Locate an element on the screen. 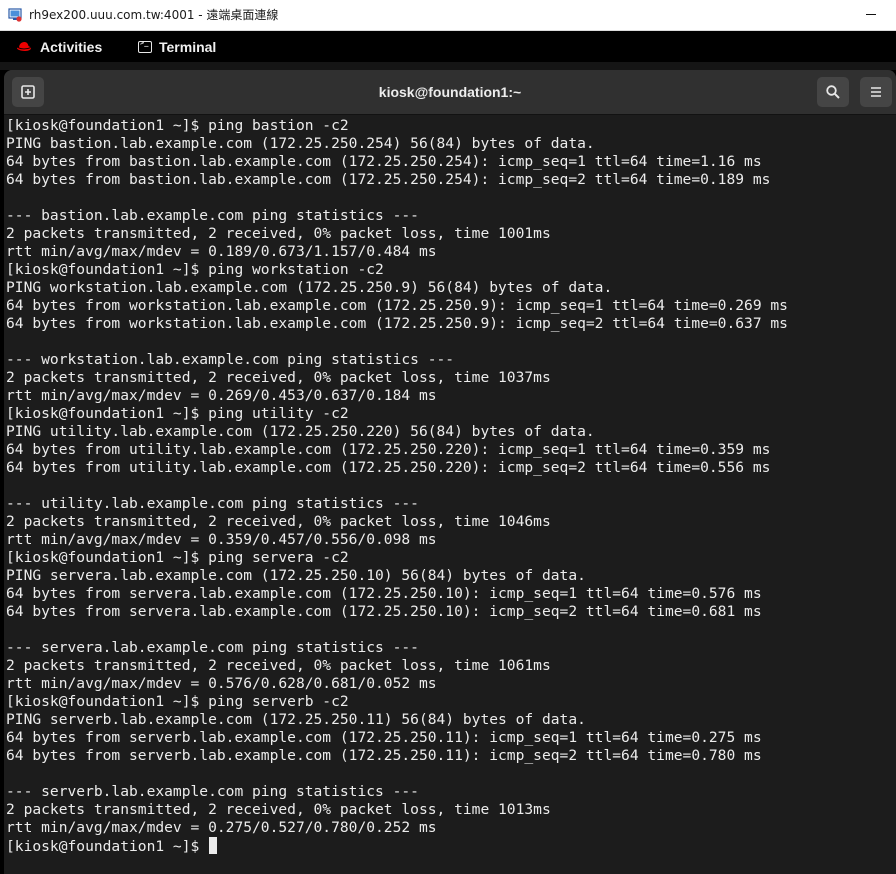  gnome-top-bar: Activities Terminal is located at coordinates (448, 46).